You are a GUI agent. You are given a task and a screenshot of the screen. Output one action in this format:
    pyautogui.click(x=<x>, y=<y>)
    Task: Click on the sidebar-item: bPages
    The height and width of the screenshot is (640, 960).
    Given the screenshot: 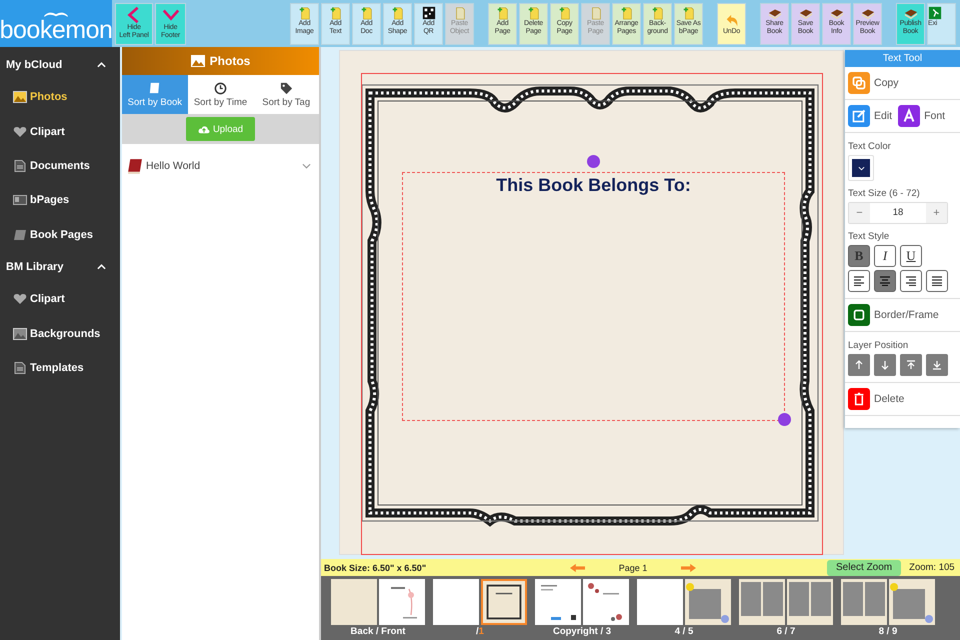 What is the action you would take?
    pyautogui.click(x=60, y=200)
    